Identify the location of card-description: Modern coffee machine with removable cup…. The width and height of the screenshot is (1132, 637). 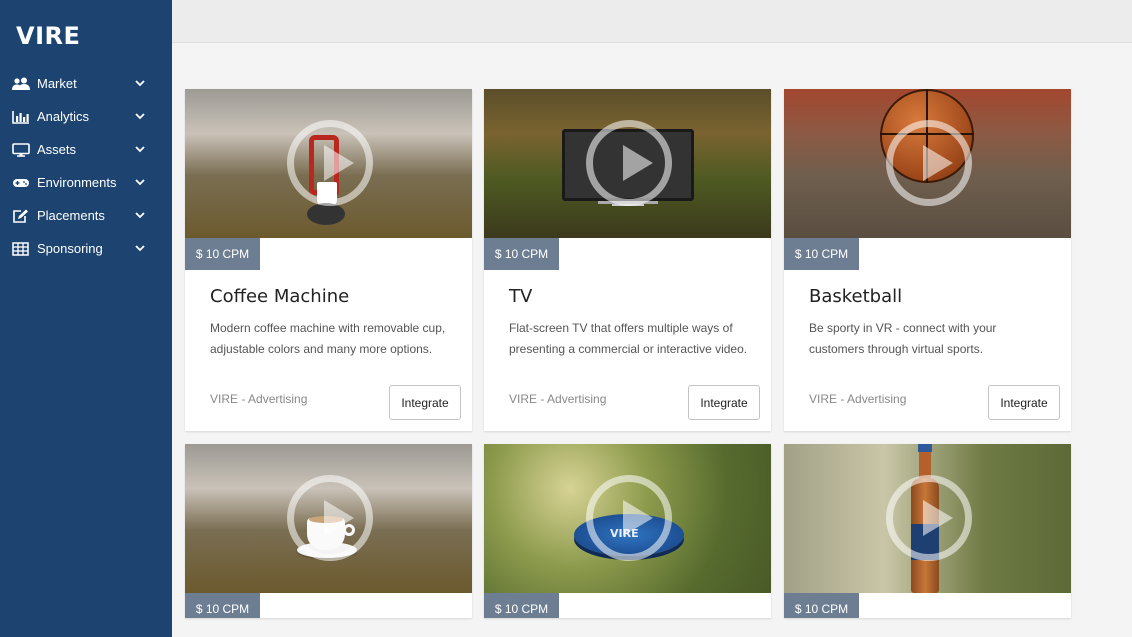
(328, 338).